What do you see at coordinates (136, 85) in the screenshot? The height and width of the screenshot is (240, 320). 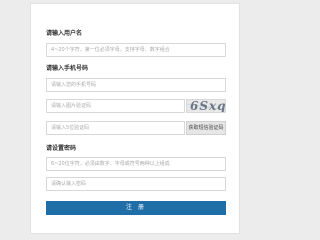 I see `phone-input: 请输入您的手机号码` at bounding box center [136, 85].